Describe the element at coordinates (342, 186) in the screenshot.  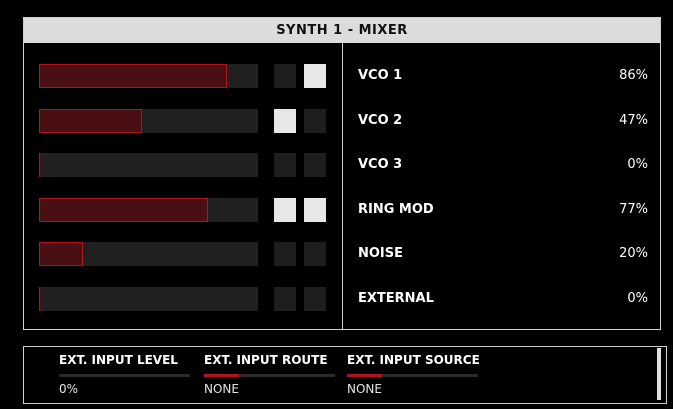
I see `column-divider` at that location.